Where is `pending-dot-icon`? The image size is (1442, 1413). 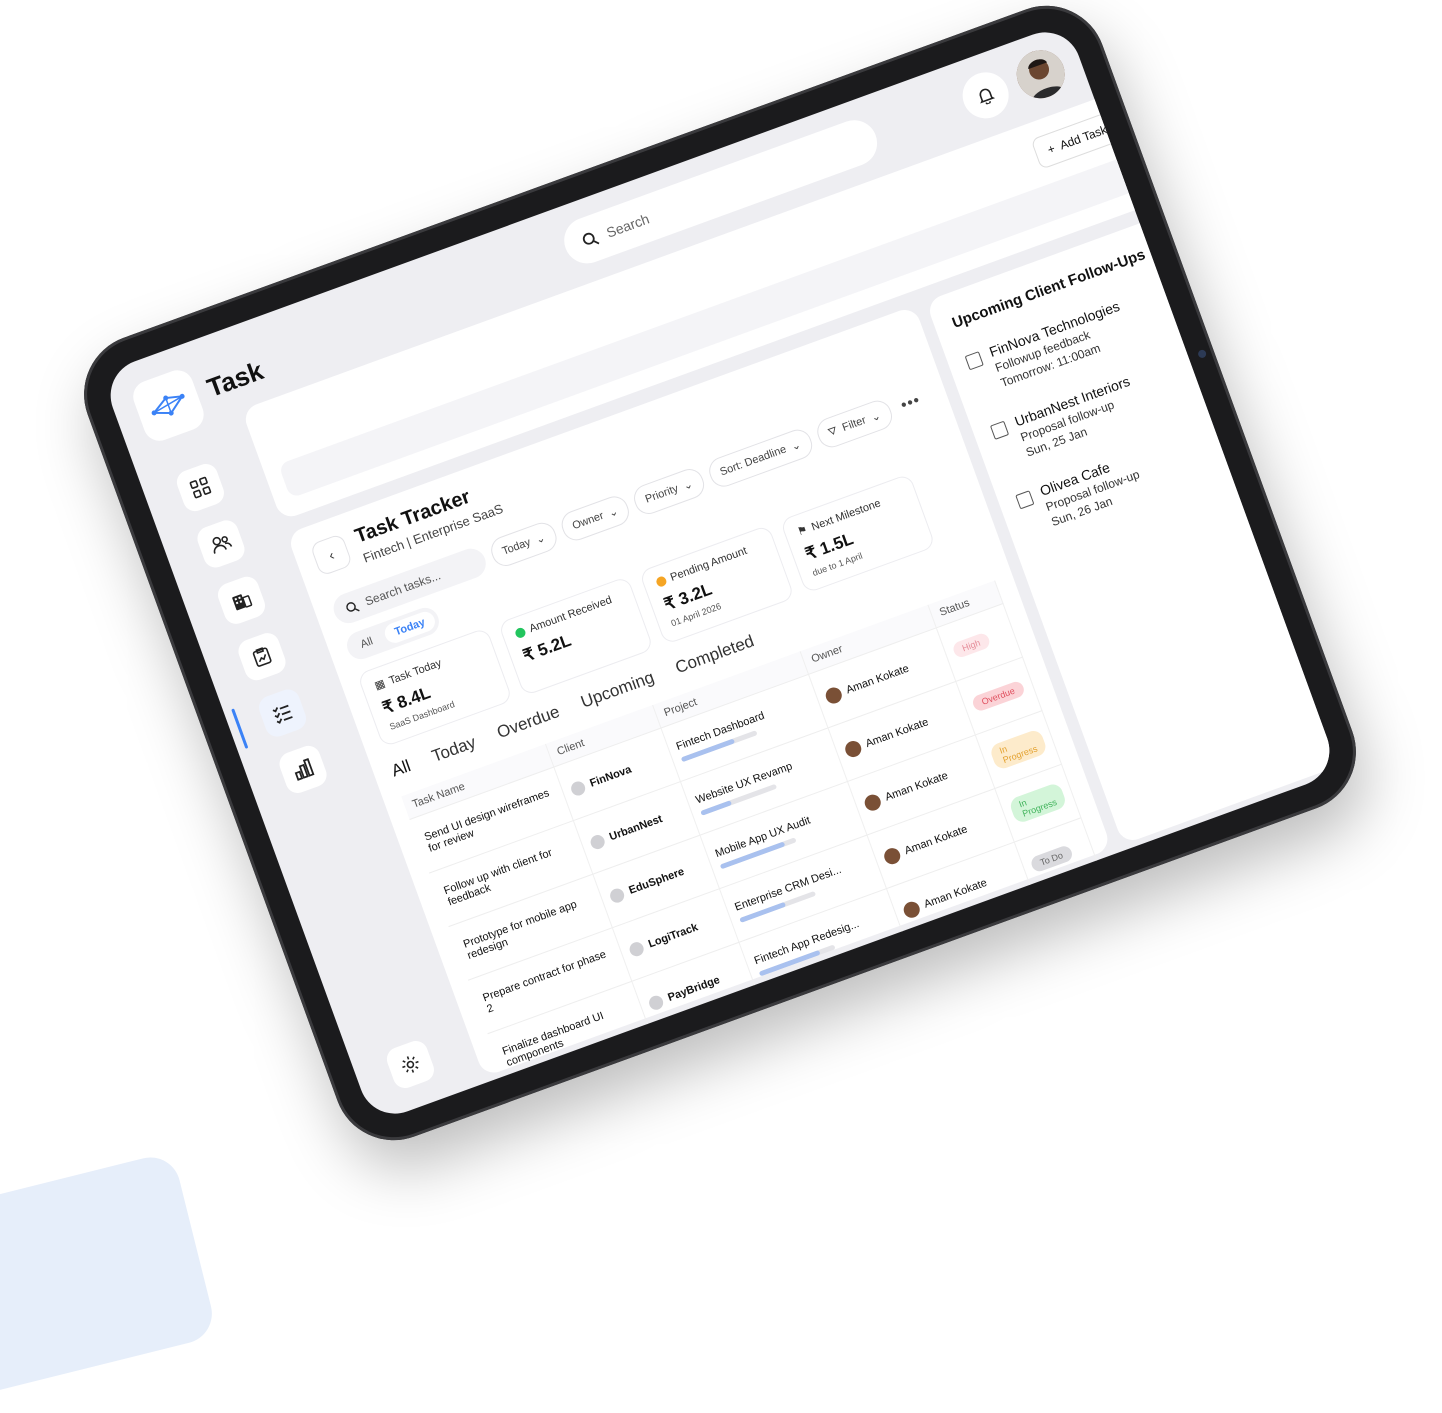 pending-dot-icon is located at coordinates (661, 581).